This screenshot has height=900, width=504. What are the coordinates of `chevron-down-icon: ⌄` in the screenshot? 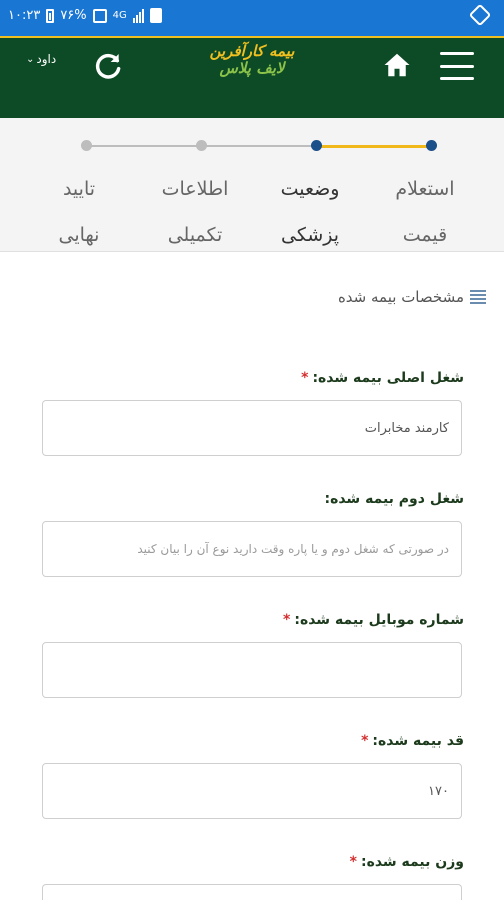 It's located at (30, 59).